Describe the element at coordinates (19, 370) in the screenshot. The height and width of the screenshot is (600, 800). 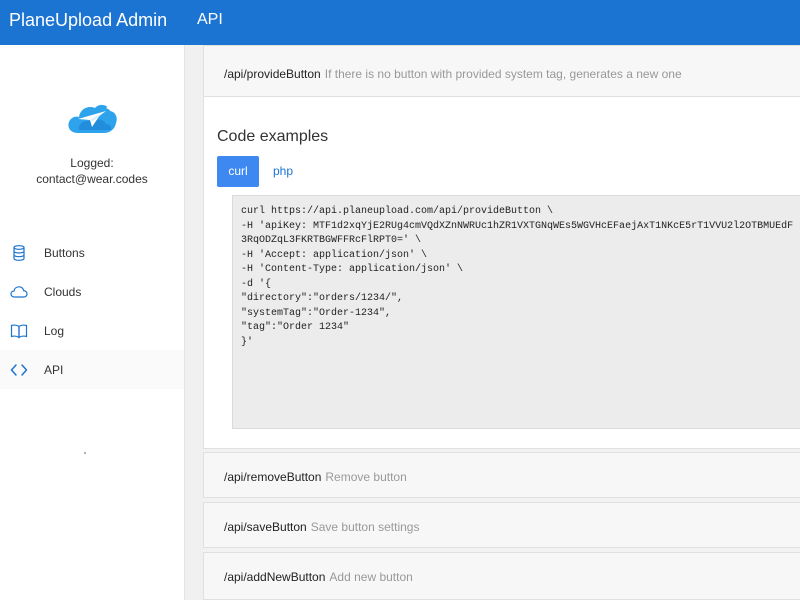
I see `code-icon` at that location.